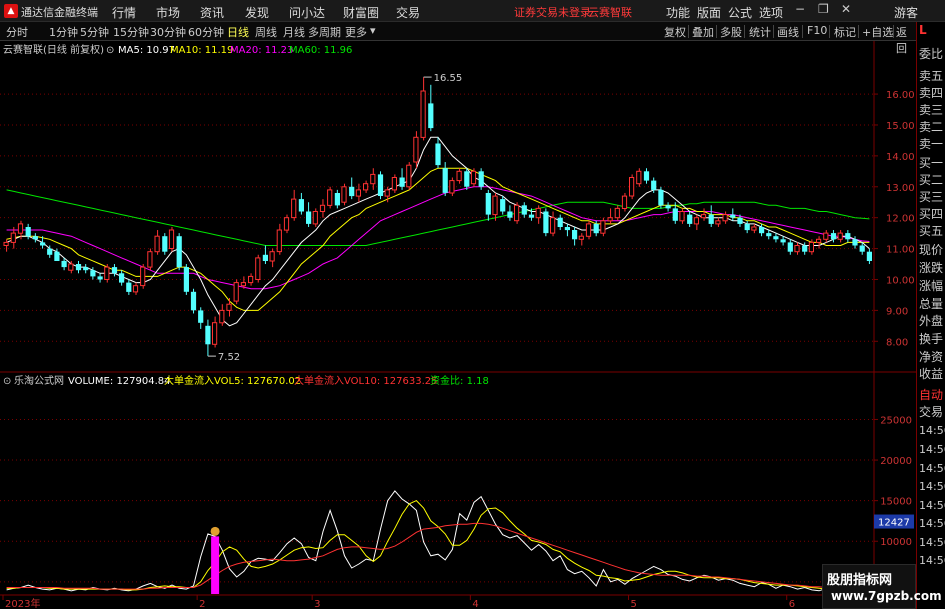 Image resolution: width=945 pixels, height=609 pixels. I want to click on tab-period-60min: 60分钟, so click(206, 32).